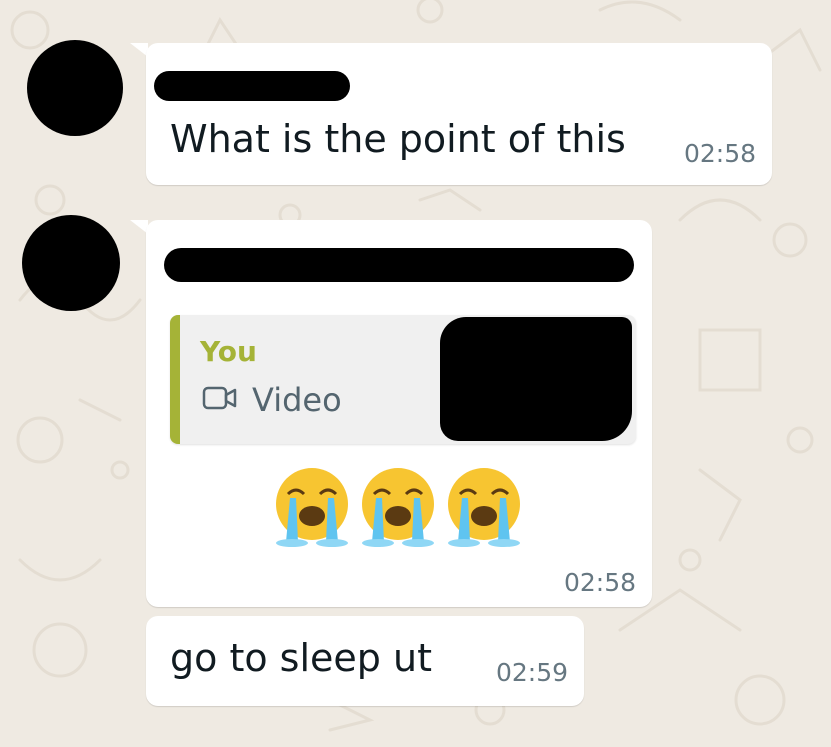 The width and height of the screenshot is (831, 747). Describe the element at coordinates (536, 379) in the screenshot. I see `reply-quote-thumbnail-redacted` at that location.